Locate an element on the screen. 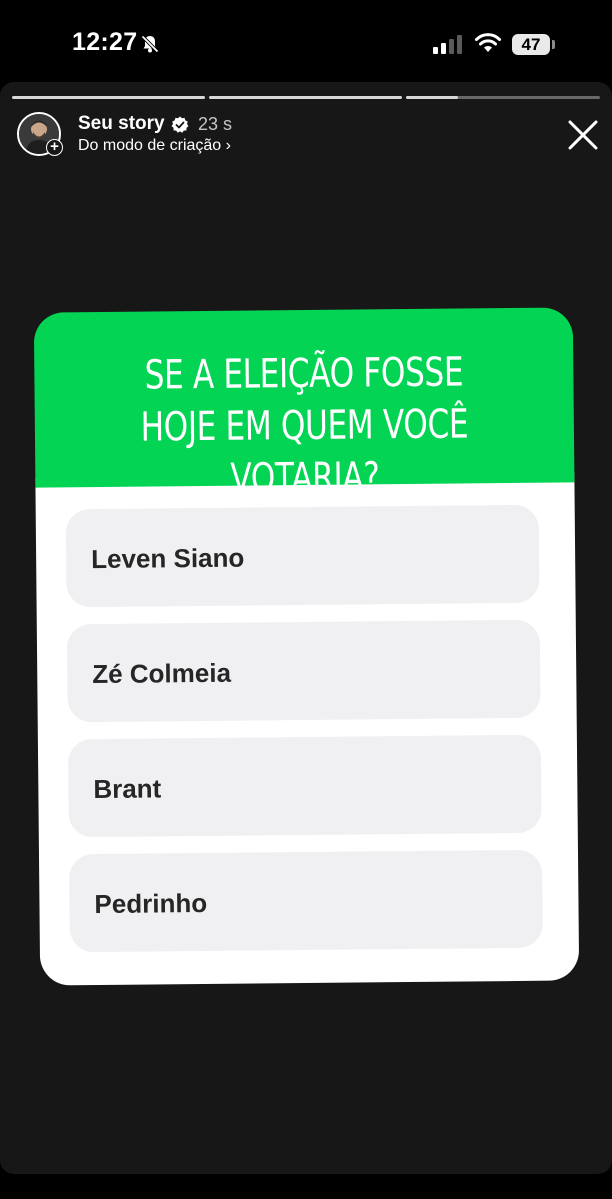 Image resolution: width=612 pixels, height=1199 pixels. battery-tip is located at coordinates (553, 44).